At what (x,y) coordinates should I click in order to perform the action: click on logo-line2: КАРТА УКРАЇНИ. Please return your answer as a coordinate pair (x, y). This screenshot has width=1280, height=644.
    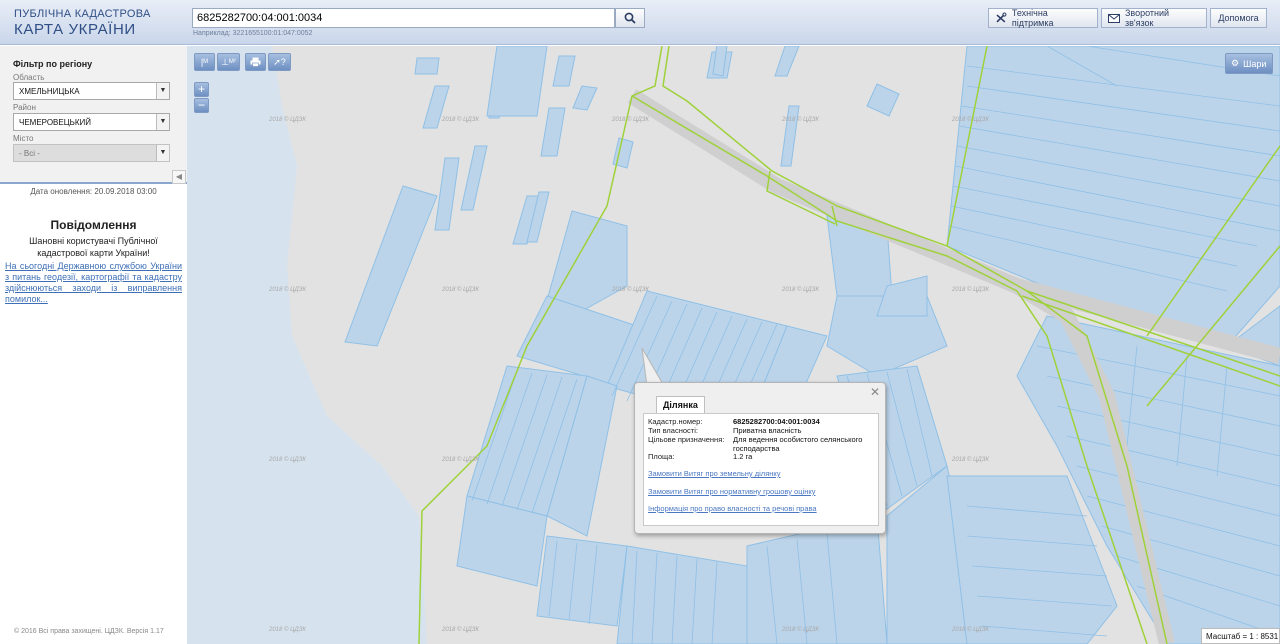
    Looking at the image, I should click on (75, 29).